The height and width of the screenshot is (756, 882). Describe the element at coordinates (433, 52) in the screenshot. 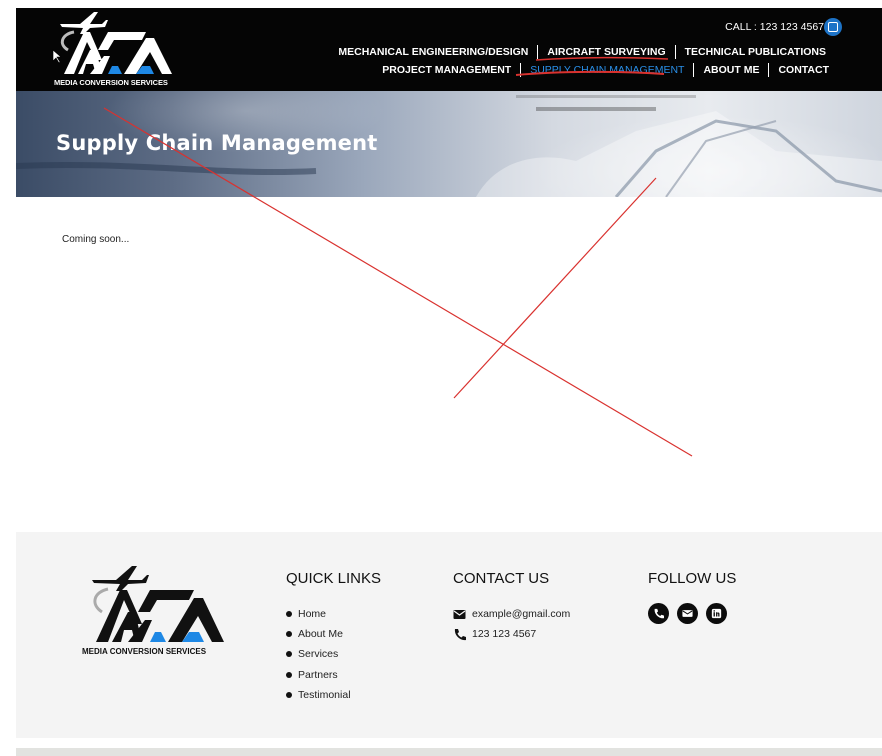

I see `nav-mechanical-engineering: MECHANICAL ENGINEERING/DESIGN` at that location.